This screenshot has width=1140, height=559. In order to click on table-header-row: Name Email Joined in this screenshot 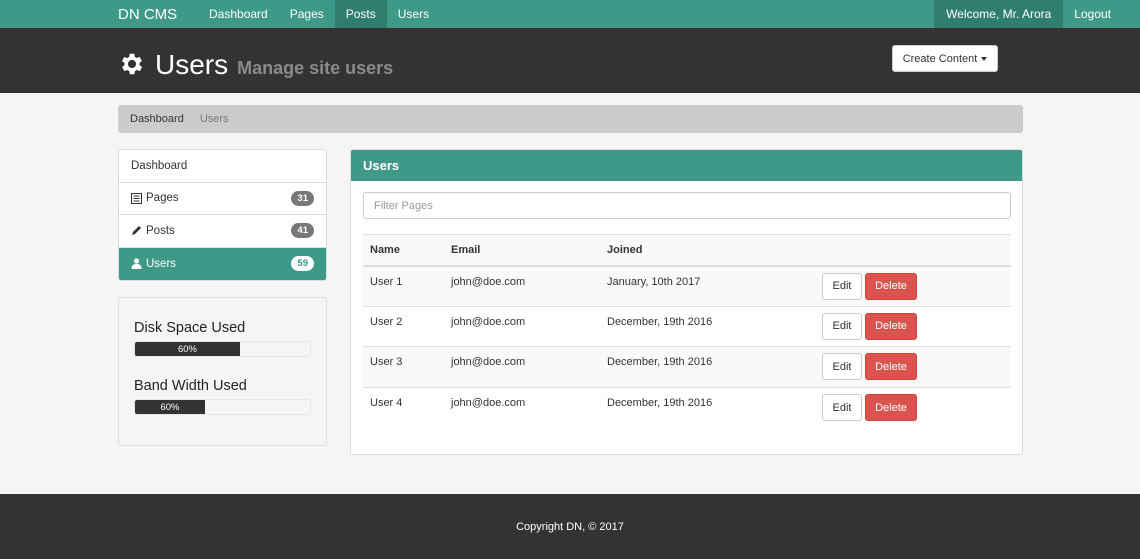, I will do `click(687, 250)`.